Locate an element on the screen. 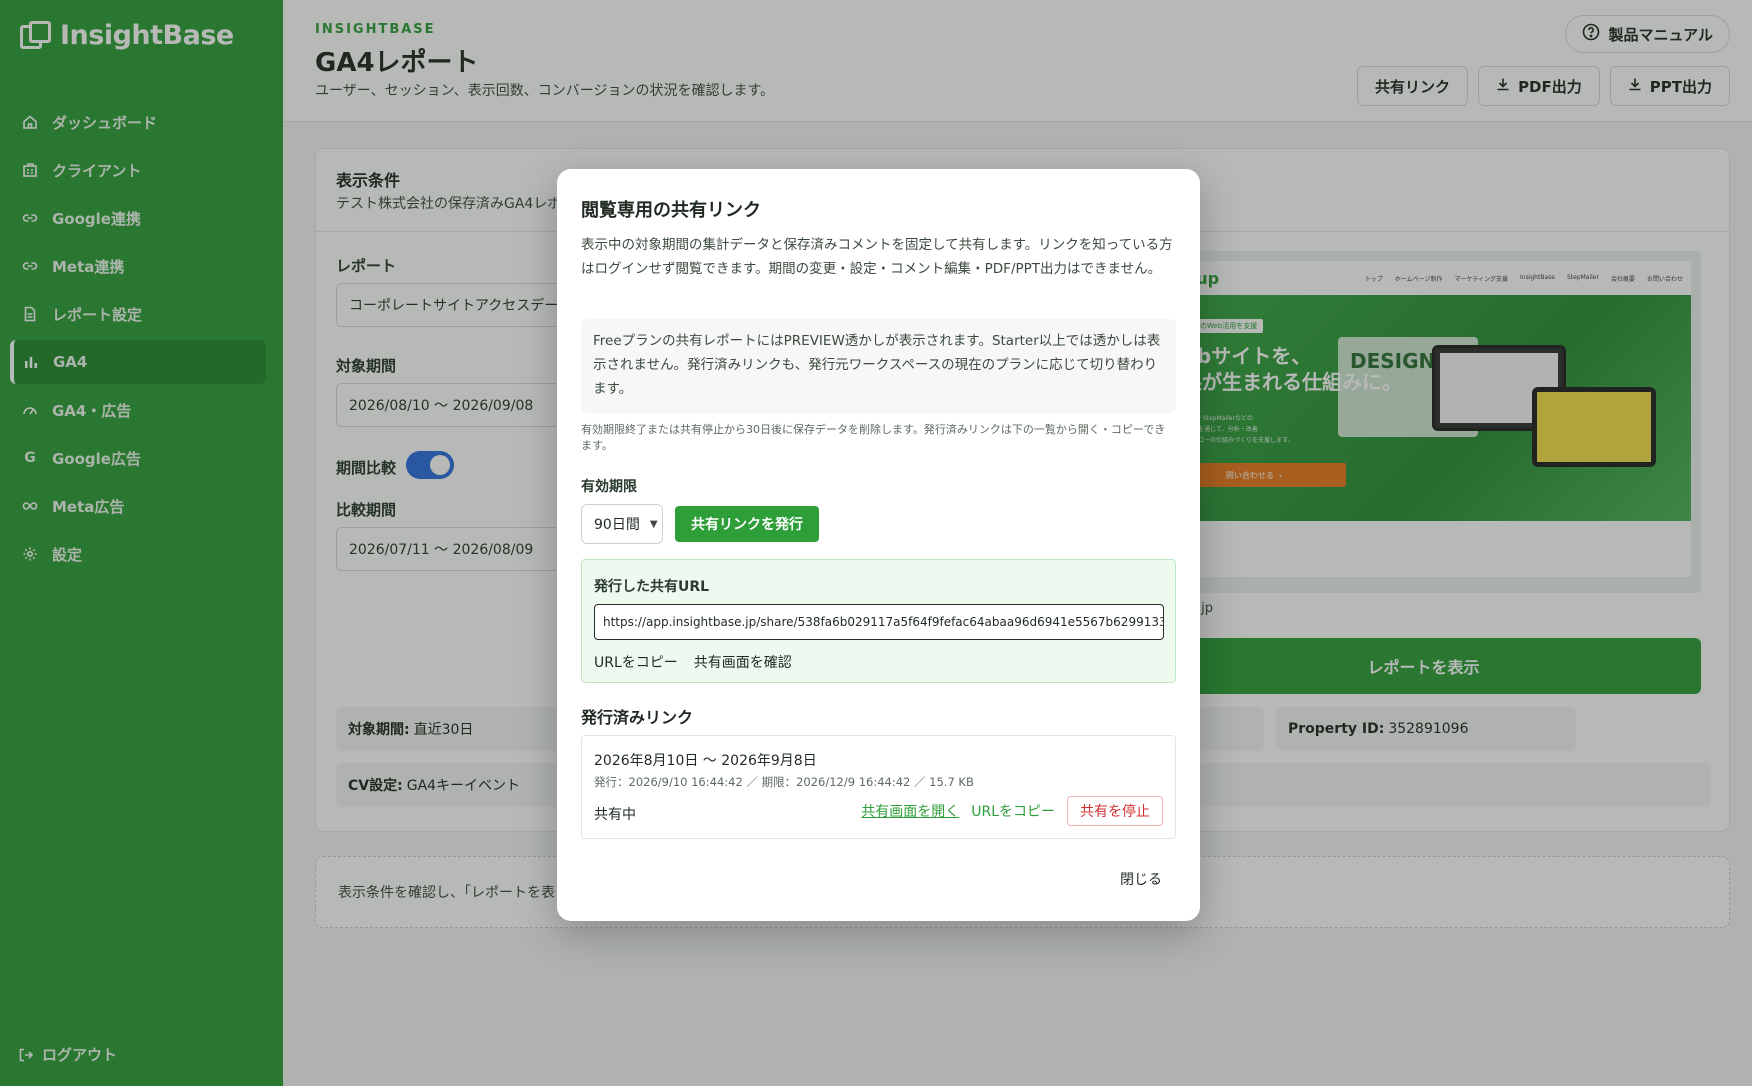  issue-share-link-button: 共有リンクを発行 is located at coordinates (747, 524).